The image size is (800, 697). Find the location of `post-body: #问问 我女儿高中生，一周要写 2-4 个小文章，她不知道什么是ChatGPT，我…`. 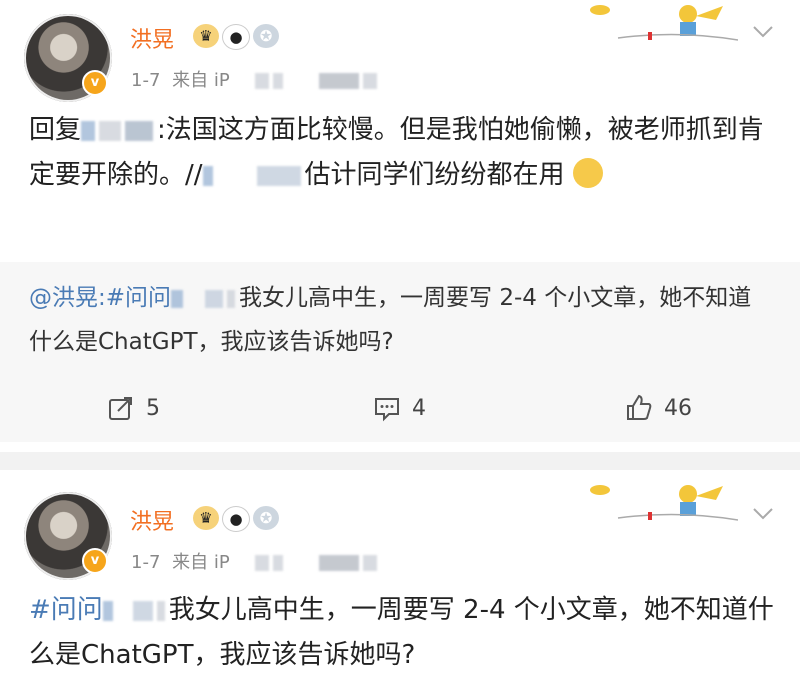

post-body: #问问 我女儿高中生，一周要写 2-4 个小文章，她不知道什么是ChatGPT，我… is located at coordinates (401, 633).